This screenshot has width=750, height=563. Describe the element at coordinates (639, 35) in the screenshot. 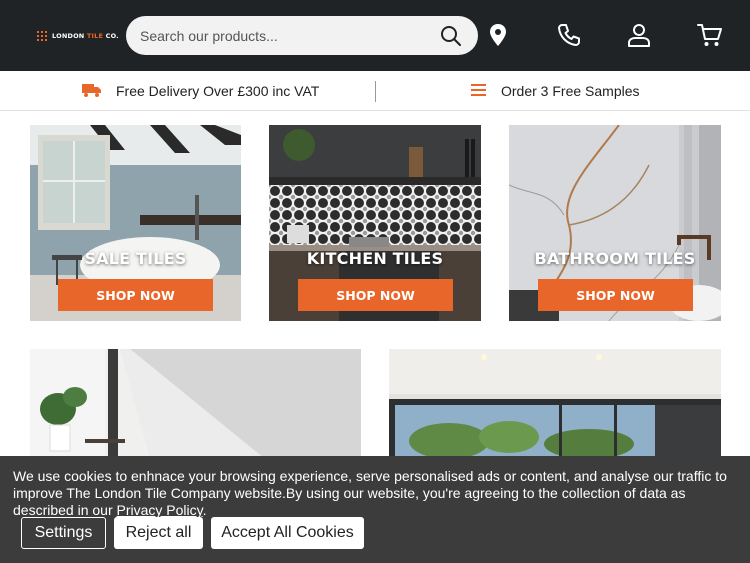

I see `account-icon` at that location.